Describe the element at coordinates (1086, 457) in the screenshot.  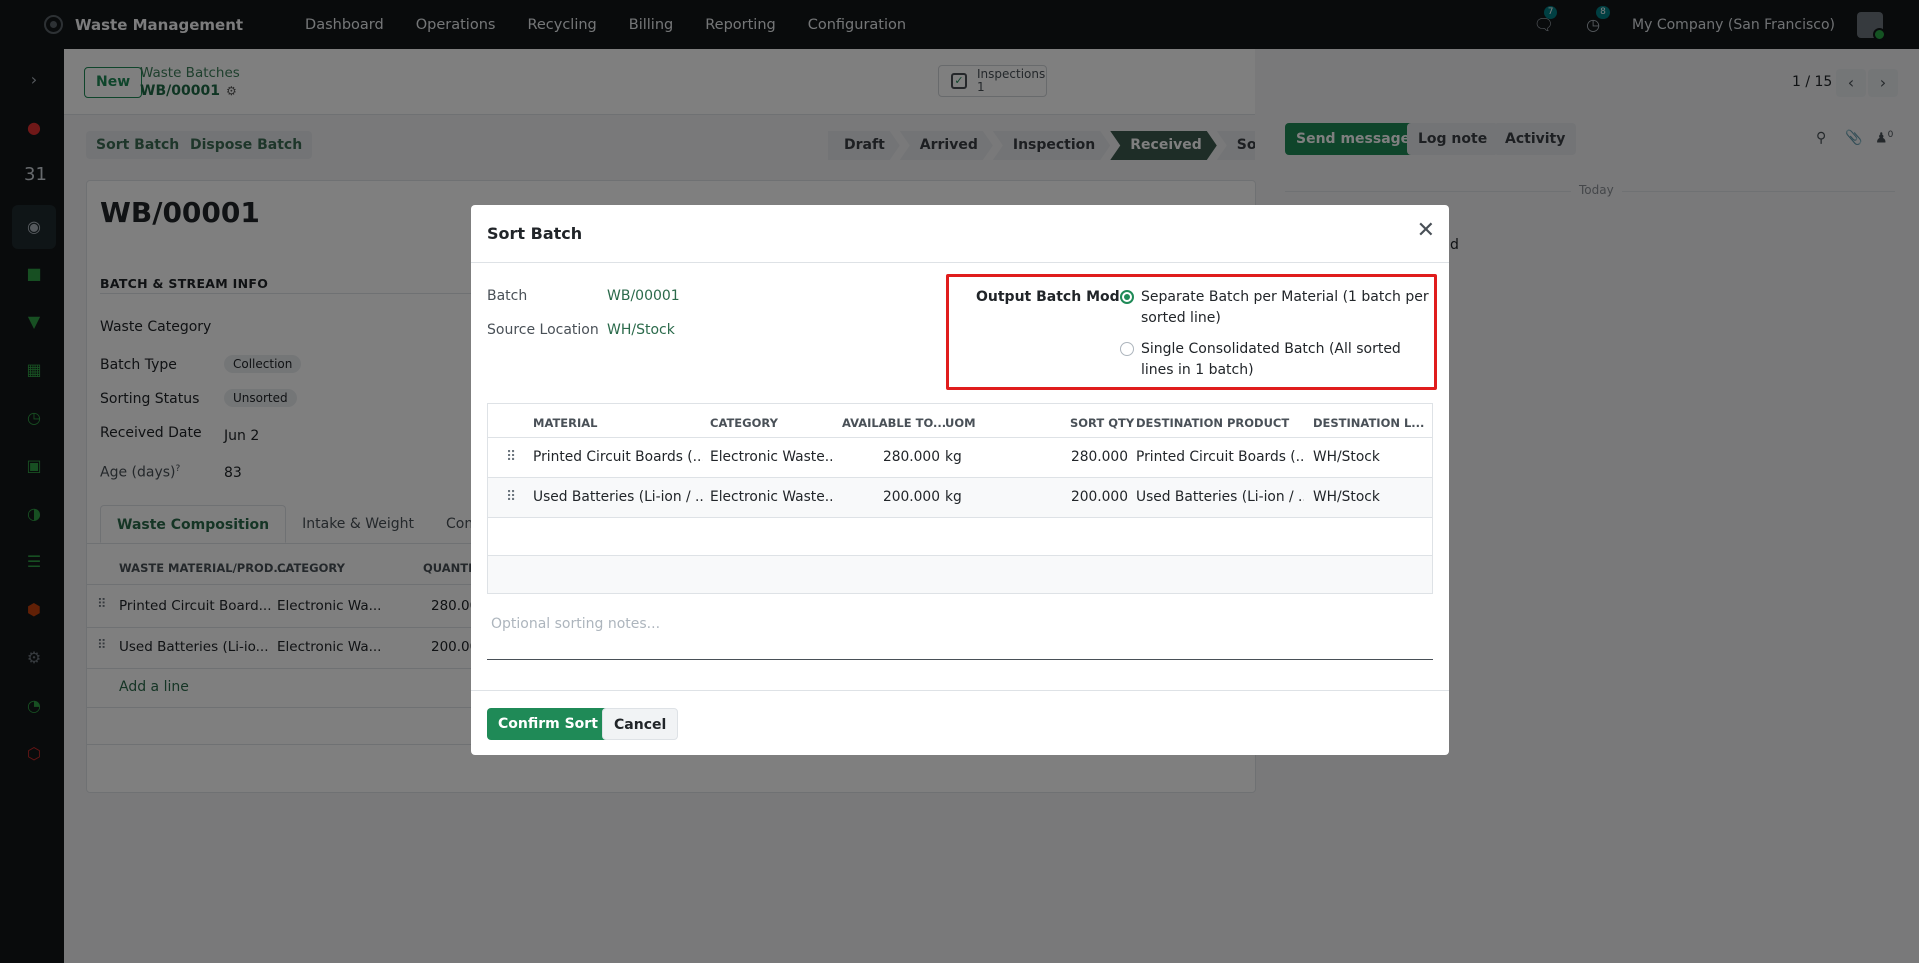
I see `cell-sort-qty: 280.000` at that location.